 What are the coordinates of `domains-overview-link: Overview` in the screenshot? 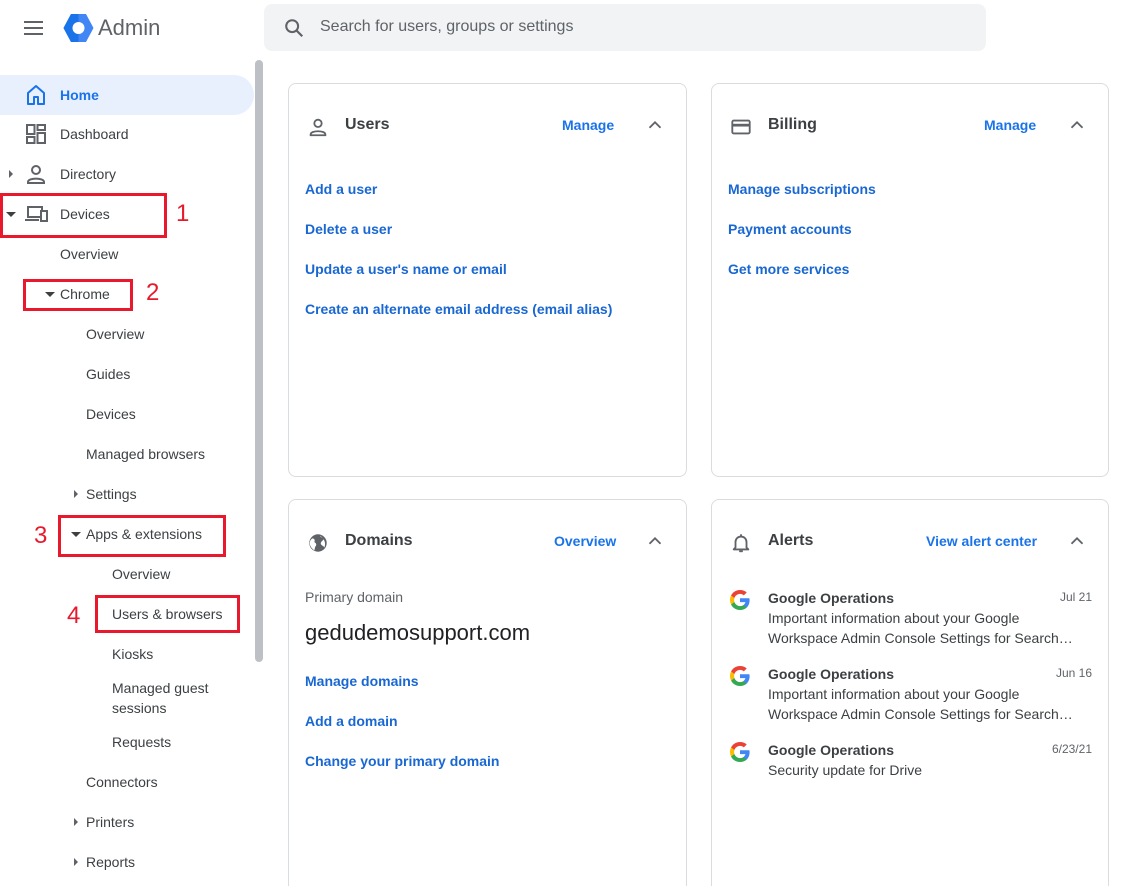 It's located at (585, 541).